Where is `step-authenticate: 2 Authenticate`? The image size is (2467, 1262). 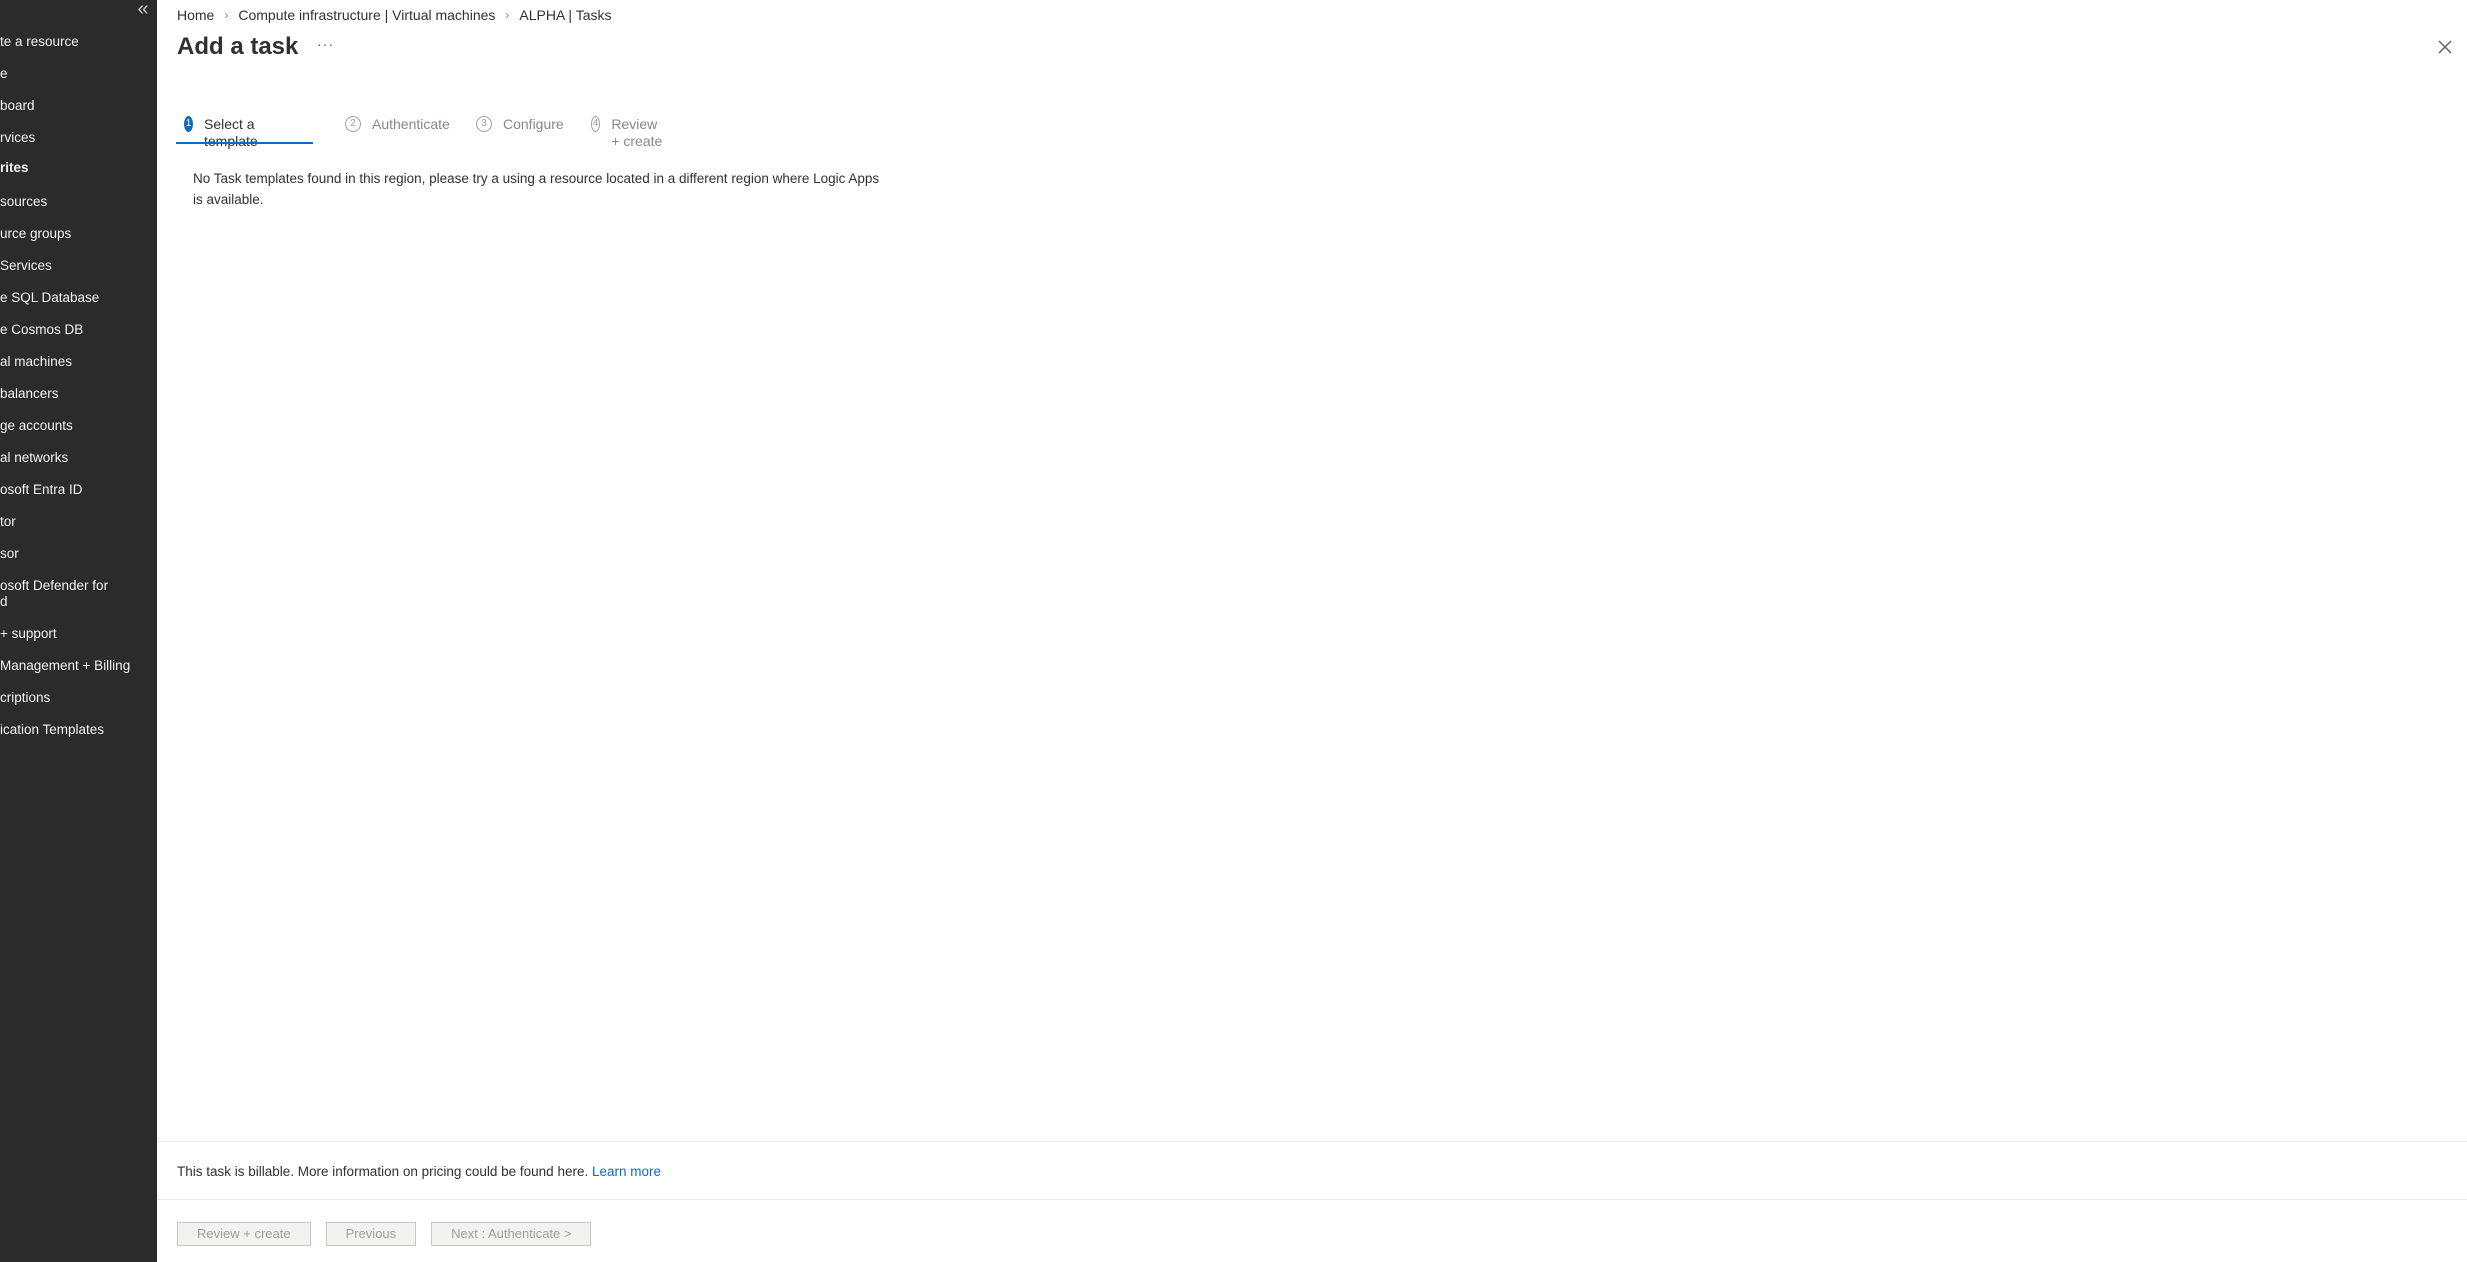
step-authenticate: 2 Authenticate is located at coordinates (397, 131).